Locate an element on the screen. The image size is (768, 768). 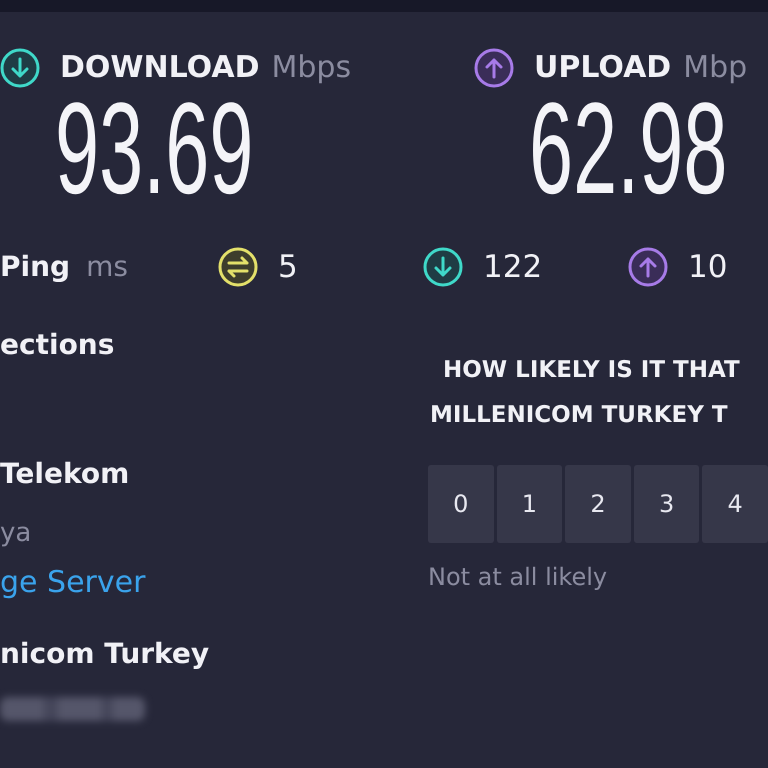
rating-button: 2 is located at coordinates (598, 504).